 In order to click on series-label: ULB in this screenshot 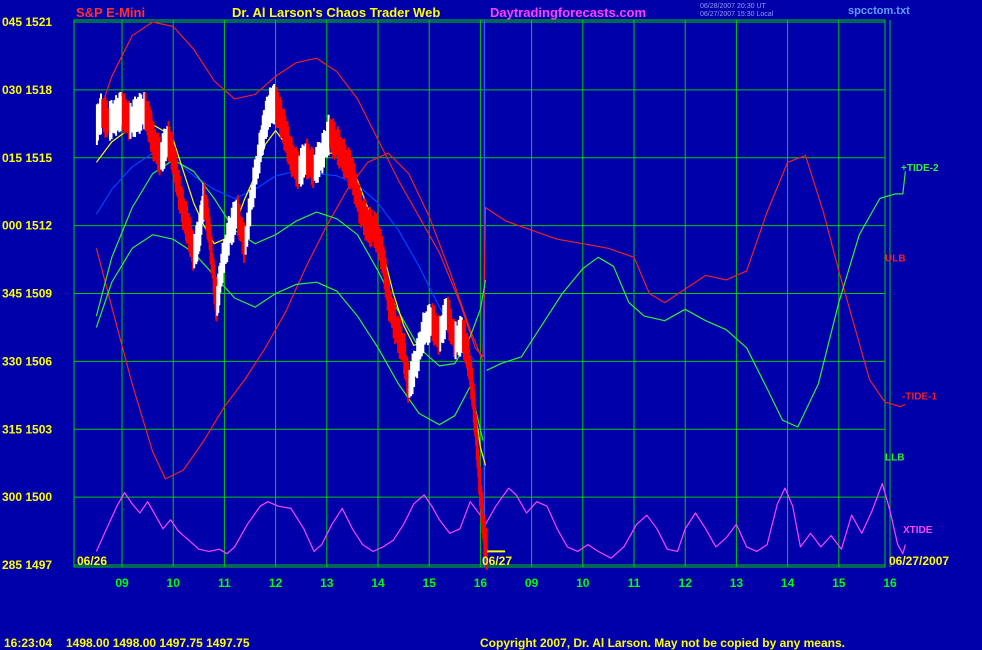, I will do `click(895, 258)`.